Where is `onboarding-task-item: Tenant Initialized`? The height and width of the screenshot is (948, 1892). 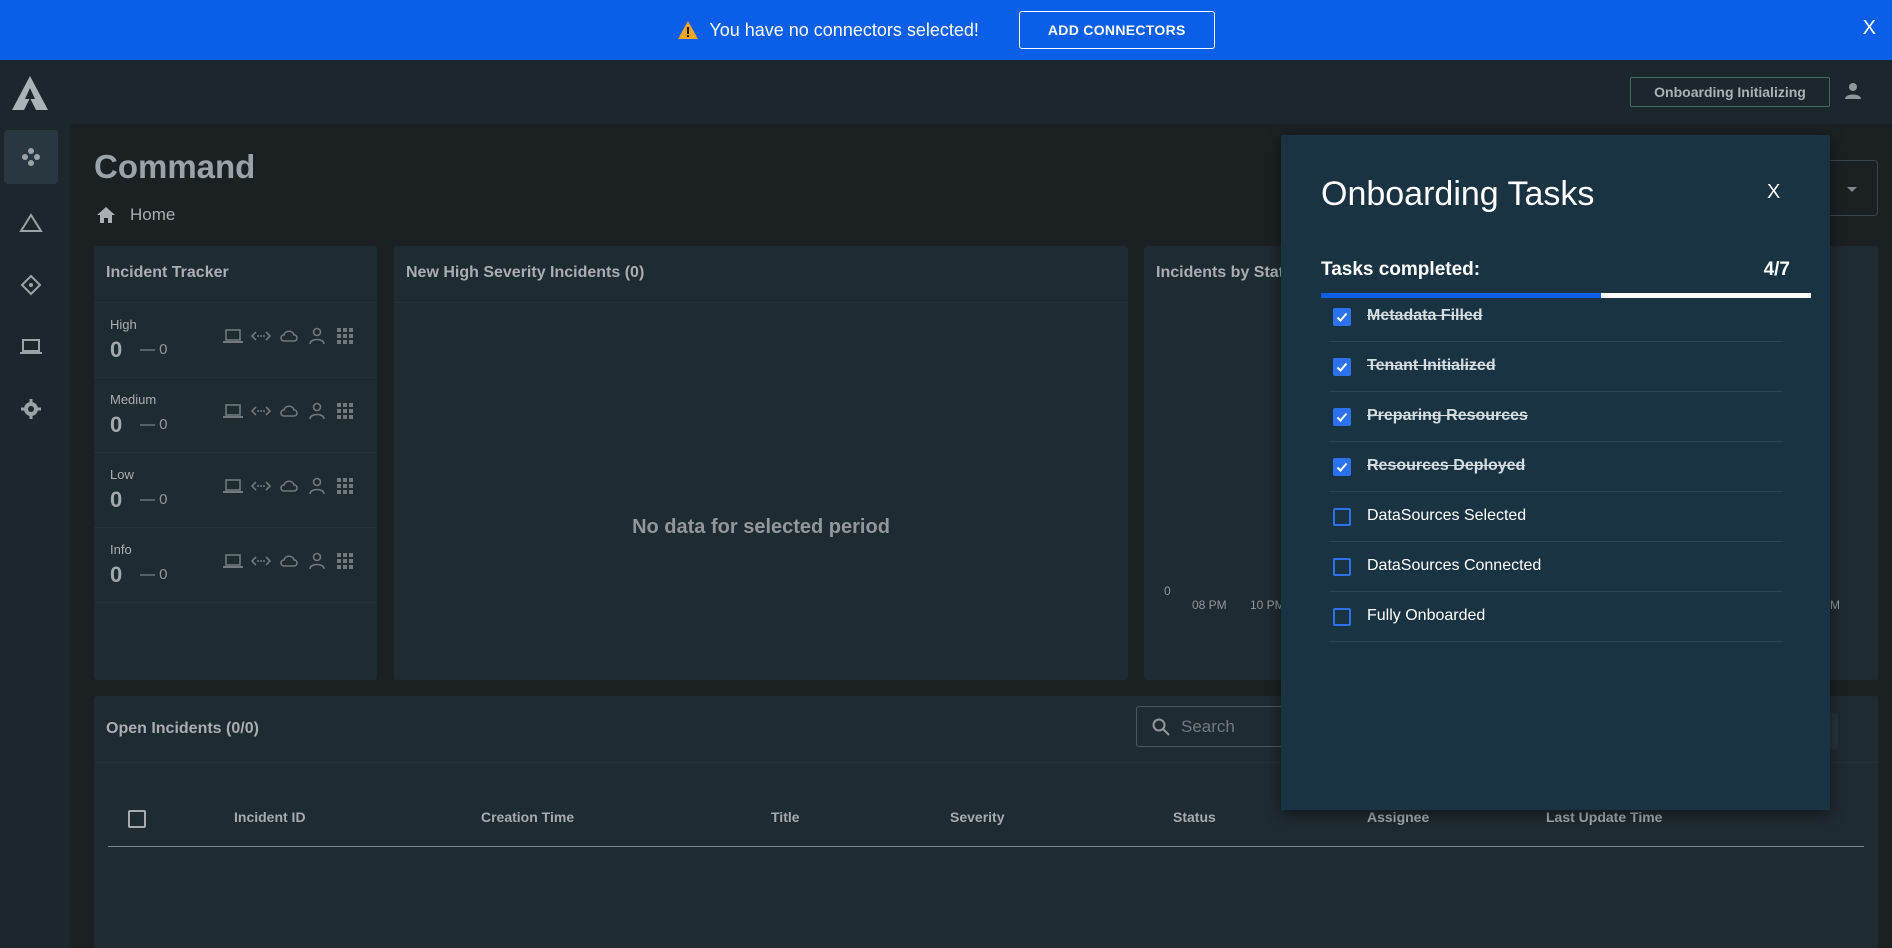 onboarding-task-item: Tenant Initialized is located at coordinates (1556, 367).